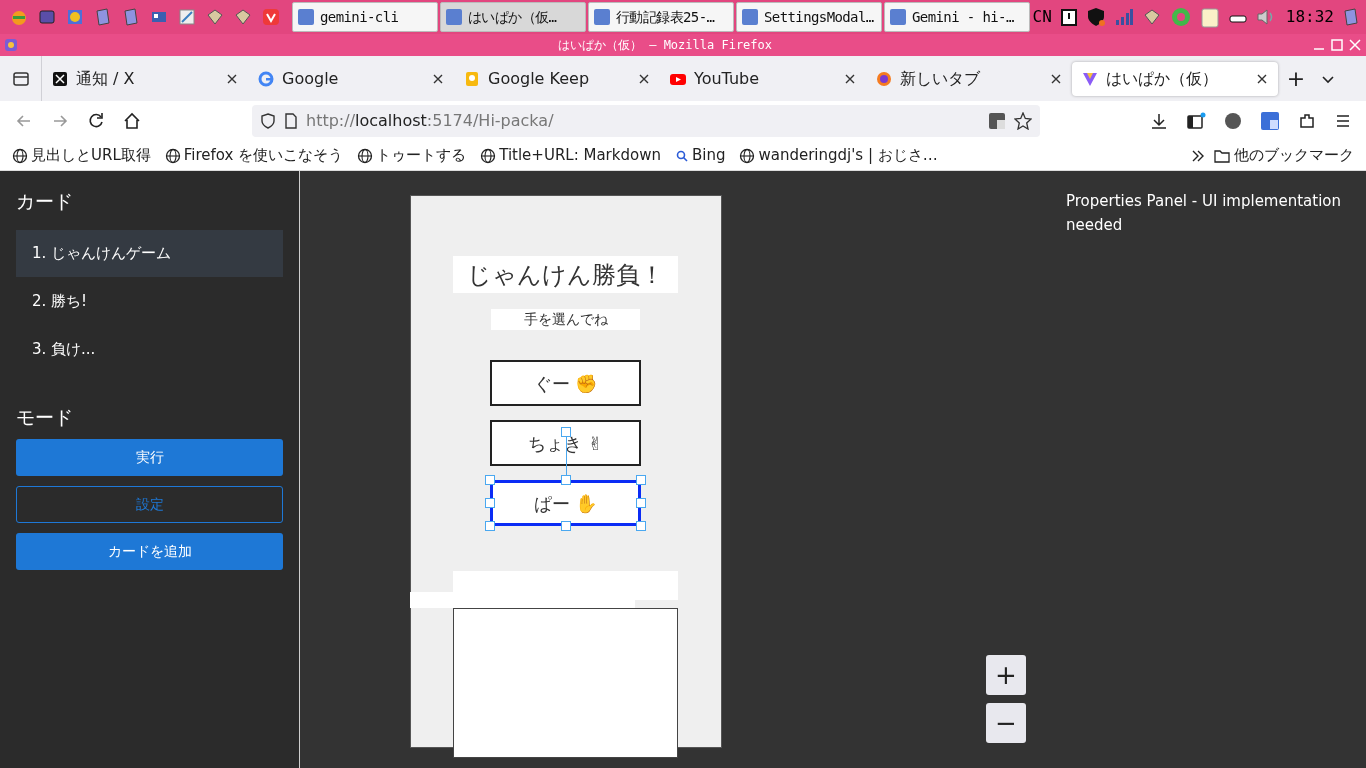 This screenshot has height=768, width=1366. What do you see at coordinates (132, 121) in the screenshot?
I see `home-icon` at bounding box center [132, 121].